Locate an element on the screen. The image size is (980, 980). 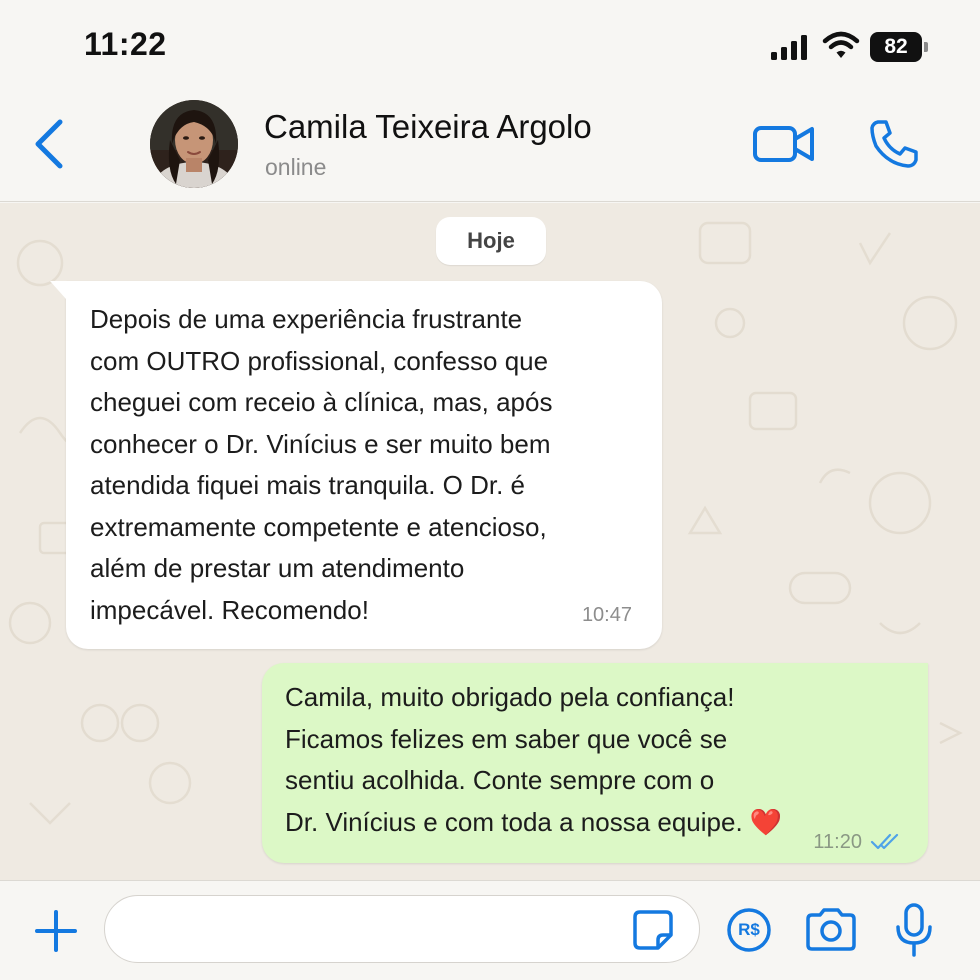
status-time: 11:22 is located at coordinates (125, 44).